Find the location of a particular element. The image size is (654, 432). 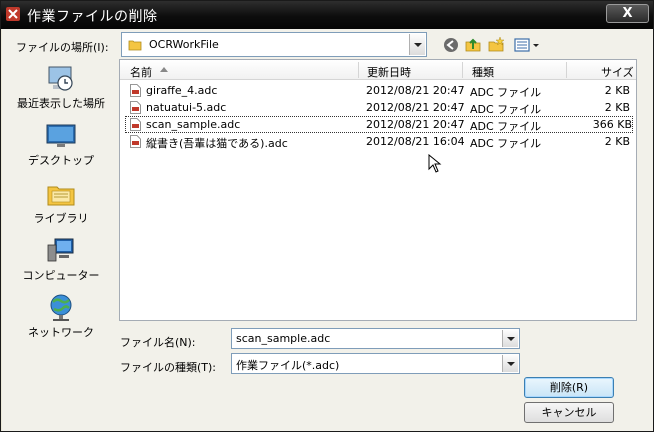

look-in-value: OCRWorkFile is located at coordinates (184, 44).